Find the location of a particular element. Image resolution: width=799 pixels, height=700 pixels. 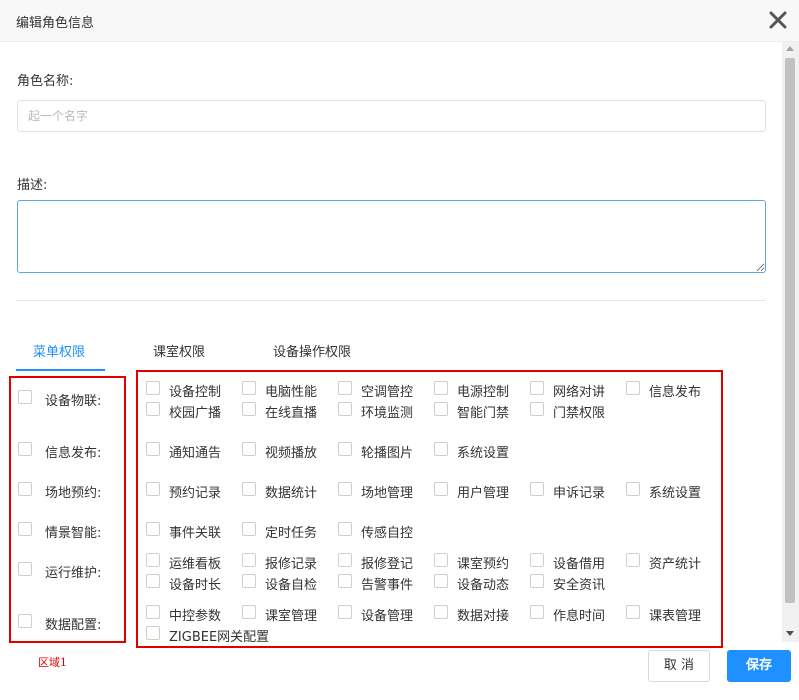

category-label: 数据配置: is located at coordinates (73, 625).